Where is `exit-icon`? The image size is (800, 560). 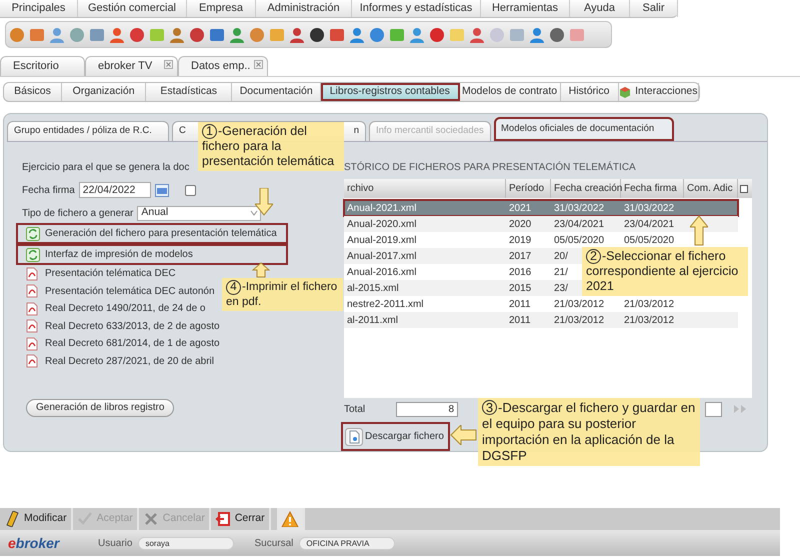 exit-icon is located at coordinates (222, 519).